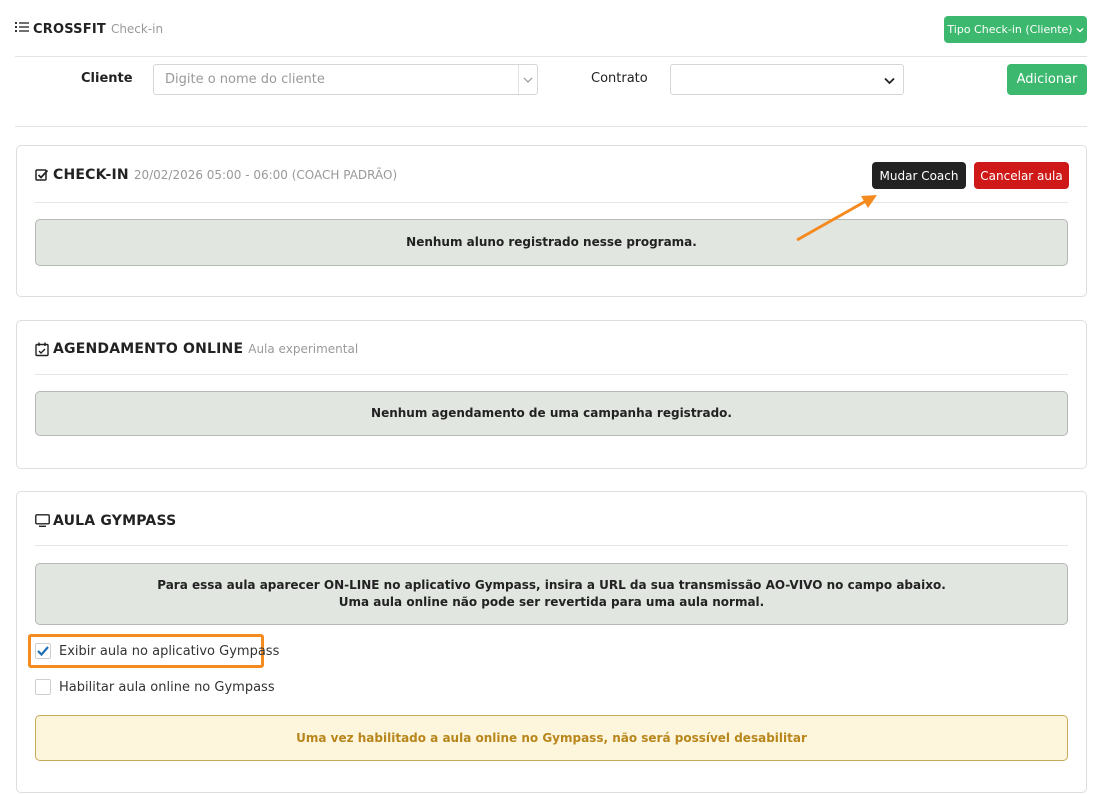 The height and width of the screenshot is (794, 1101). I want to click on tipo-checkin-button: Tipo Check-in (Cliente), so click(1015, 29).